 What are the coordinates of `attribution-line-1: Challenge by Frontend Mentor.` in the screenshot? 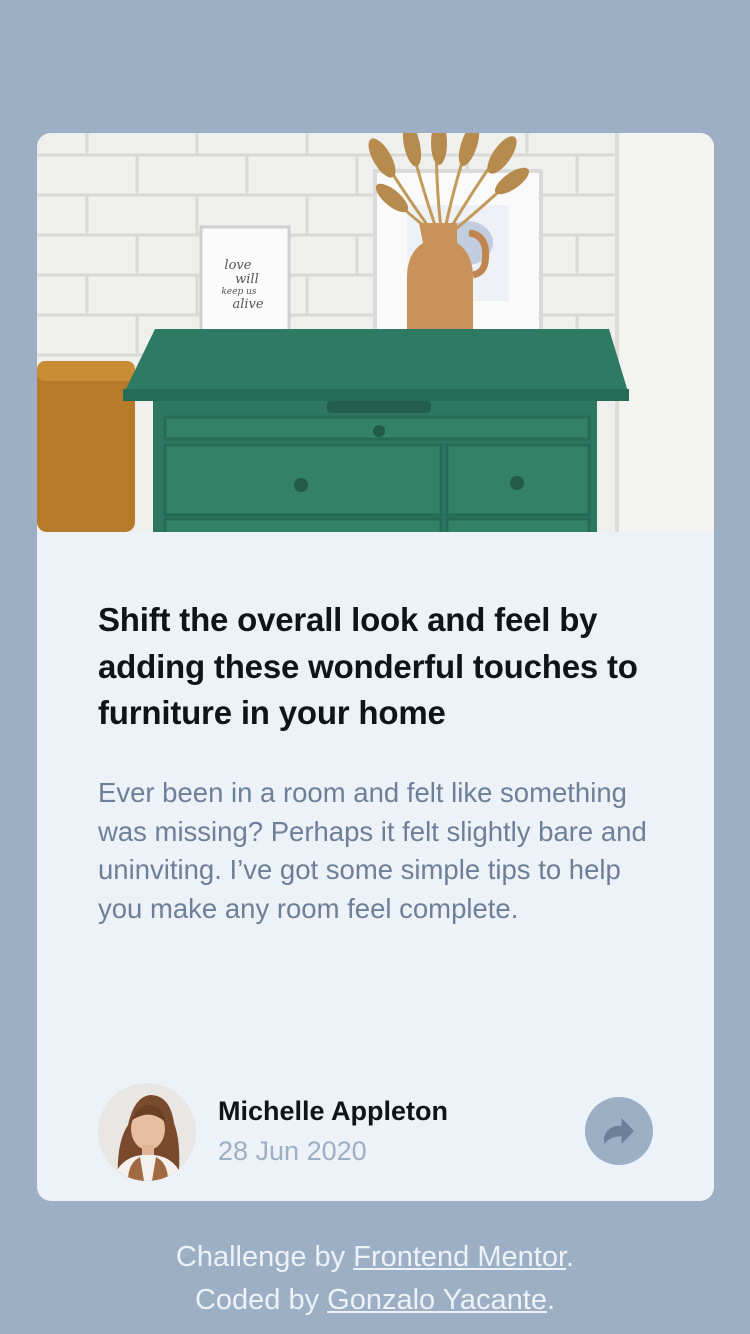 It's located at (375, 1257).